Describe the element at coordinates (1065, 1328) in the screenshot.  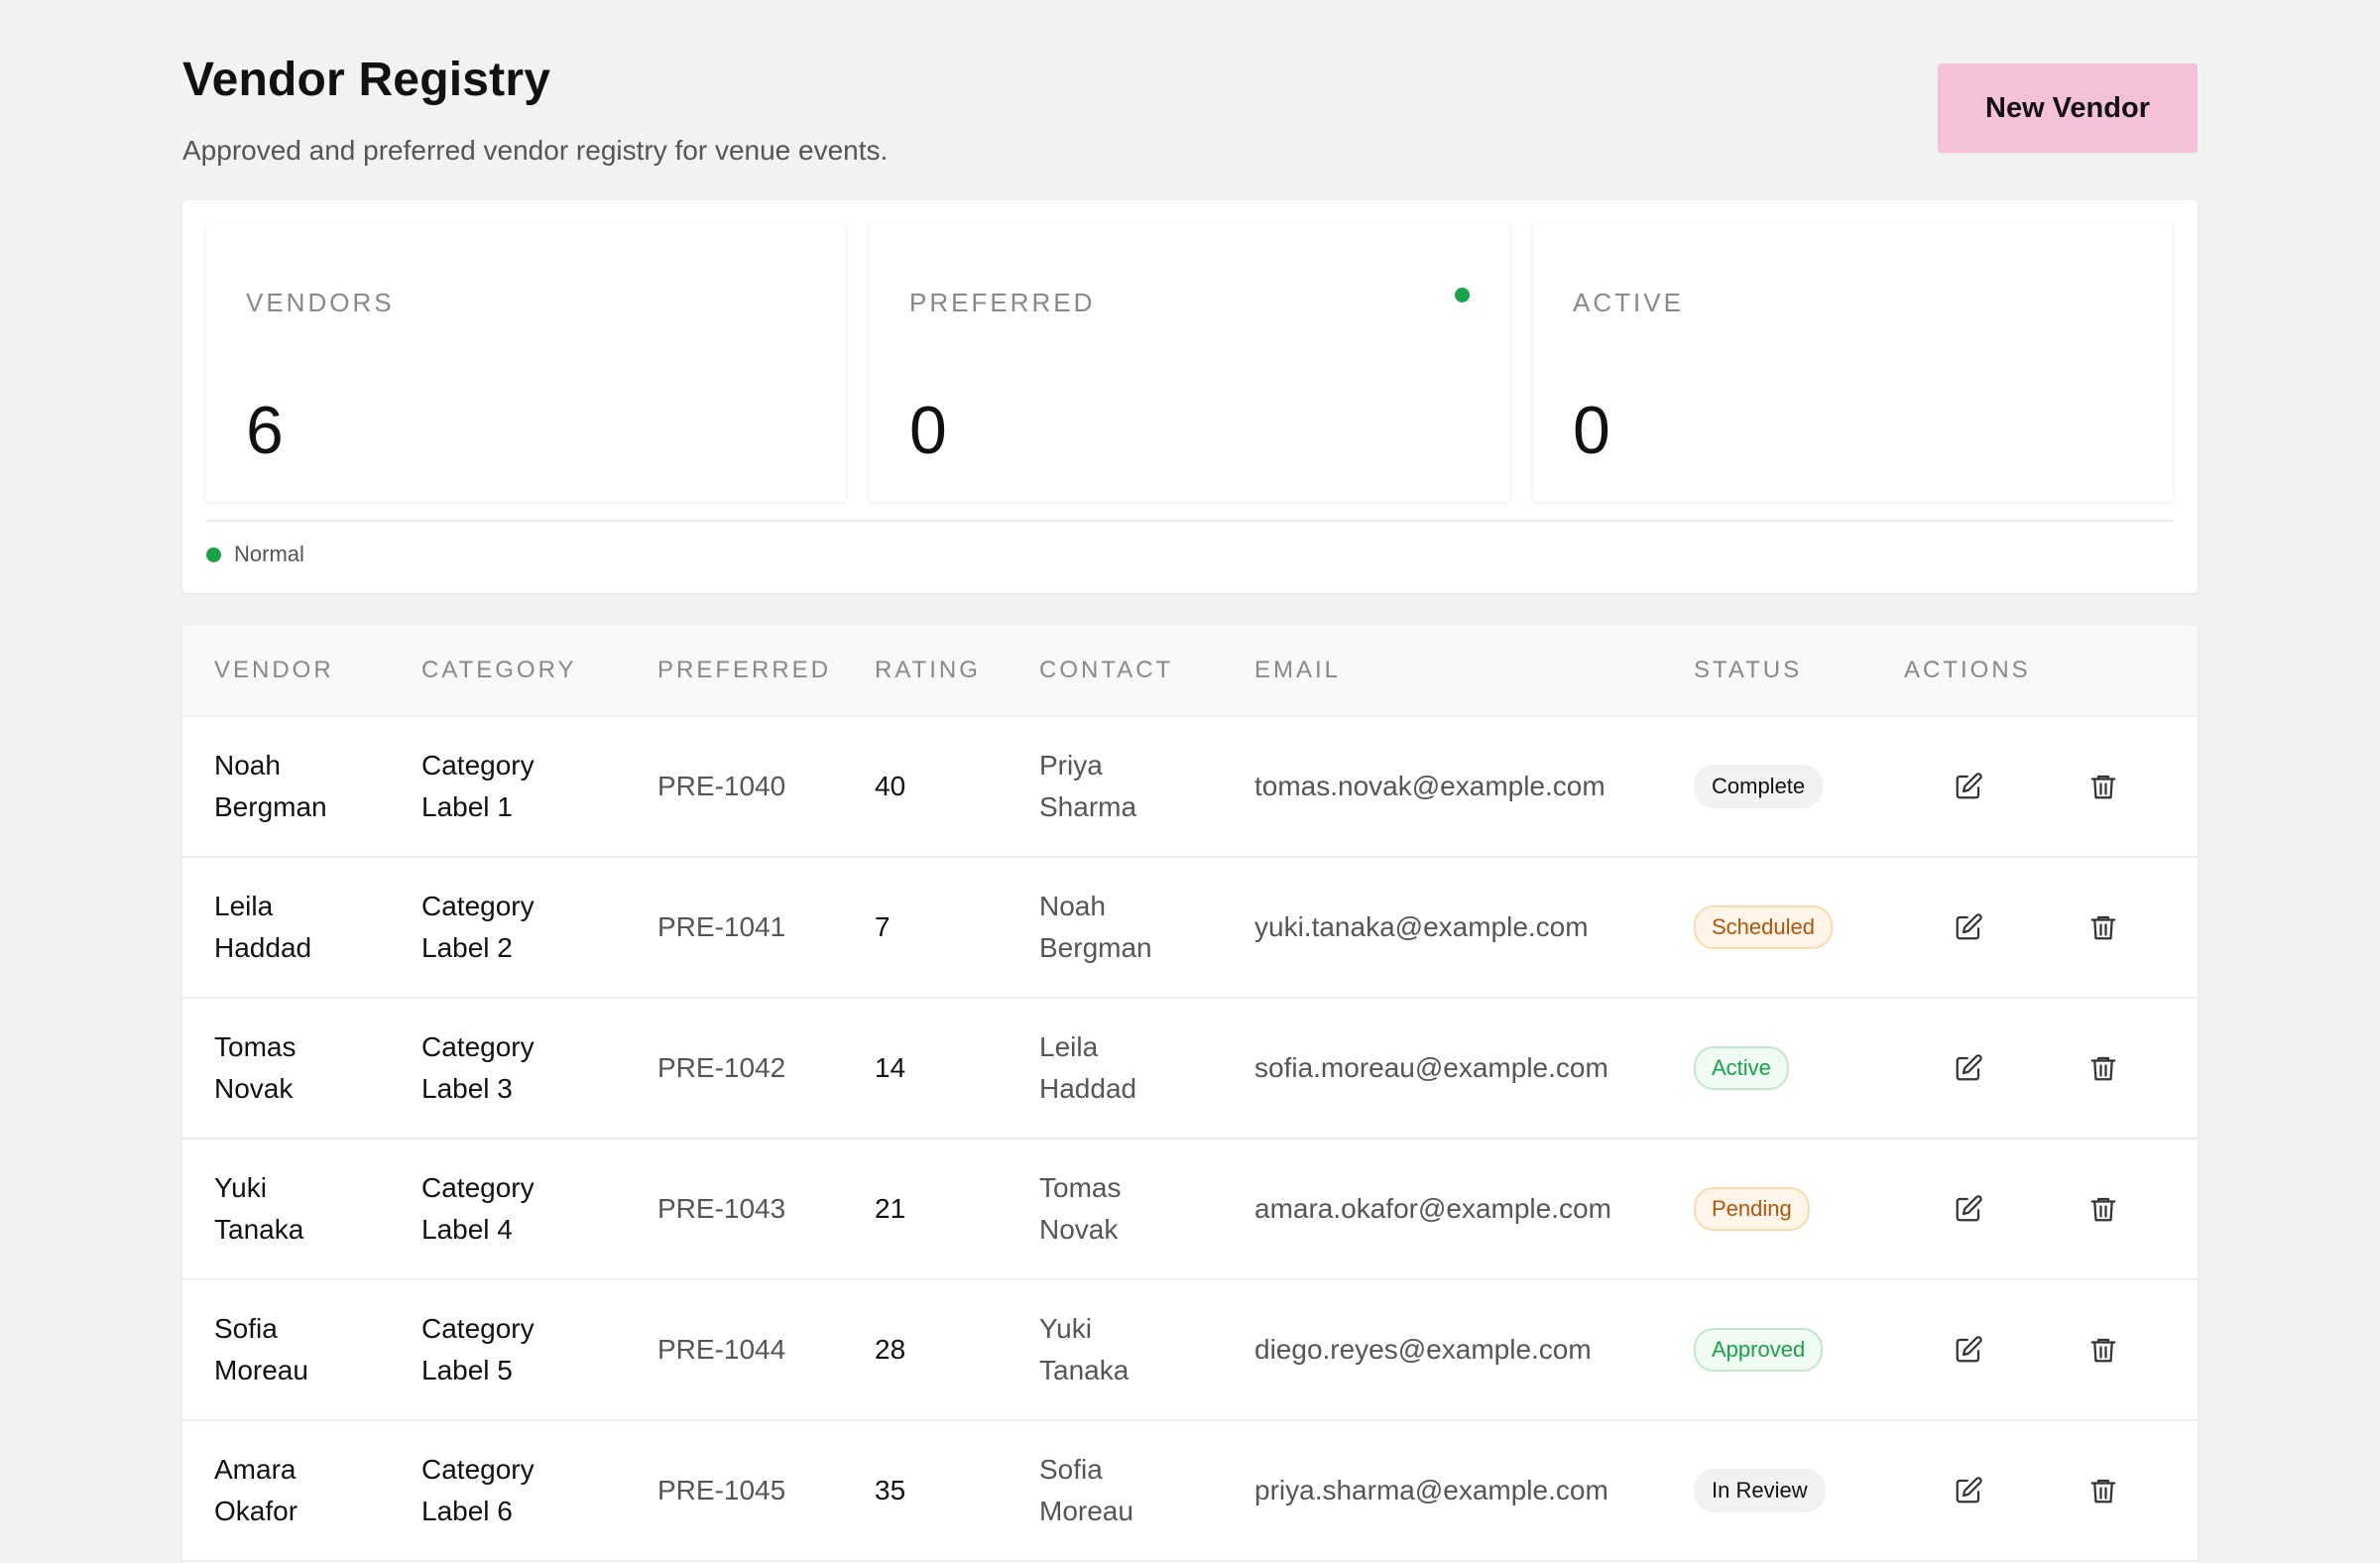
I see `contact-first-name: Yuki` at that location.